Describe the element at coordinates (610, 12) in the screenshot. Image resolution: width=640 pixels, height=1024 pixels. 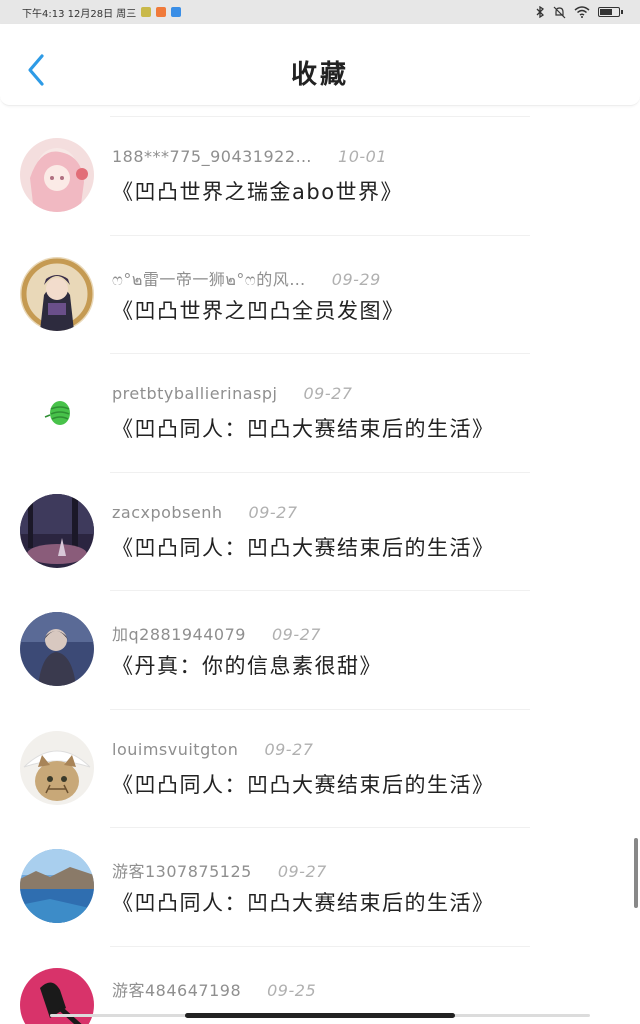
I see `battery-icon` at that location.